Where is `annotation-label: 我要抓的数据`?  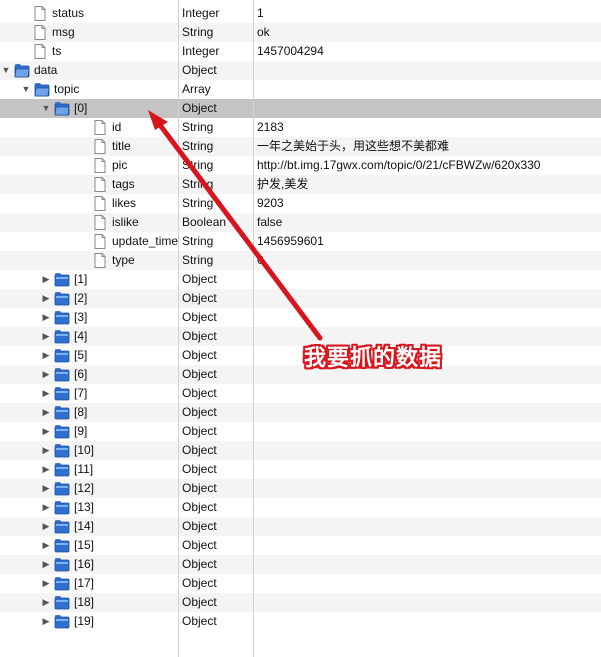
annotation-label: 我要抓的数据 is located at coordinates (373, 357).